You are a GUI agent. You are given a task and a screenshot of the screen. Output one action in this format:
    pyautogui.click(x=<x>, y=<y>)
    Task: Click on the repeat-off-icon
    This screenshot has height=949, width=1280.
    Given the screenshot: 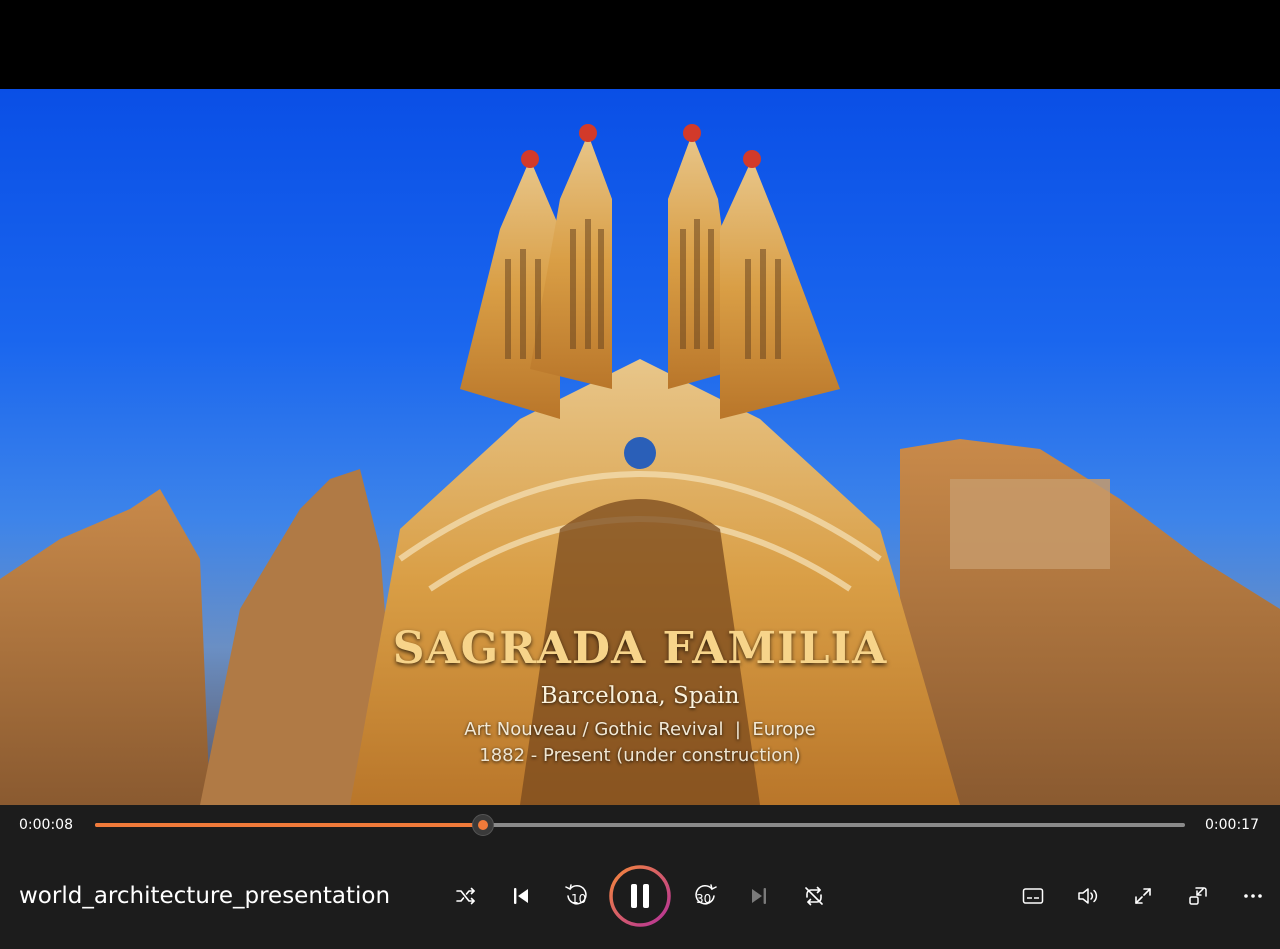 What is the action you would take?
    pyautogui.click(x=814, y=896)
    